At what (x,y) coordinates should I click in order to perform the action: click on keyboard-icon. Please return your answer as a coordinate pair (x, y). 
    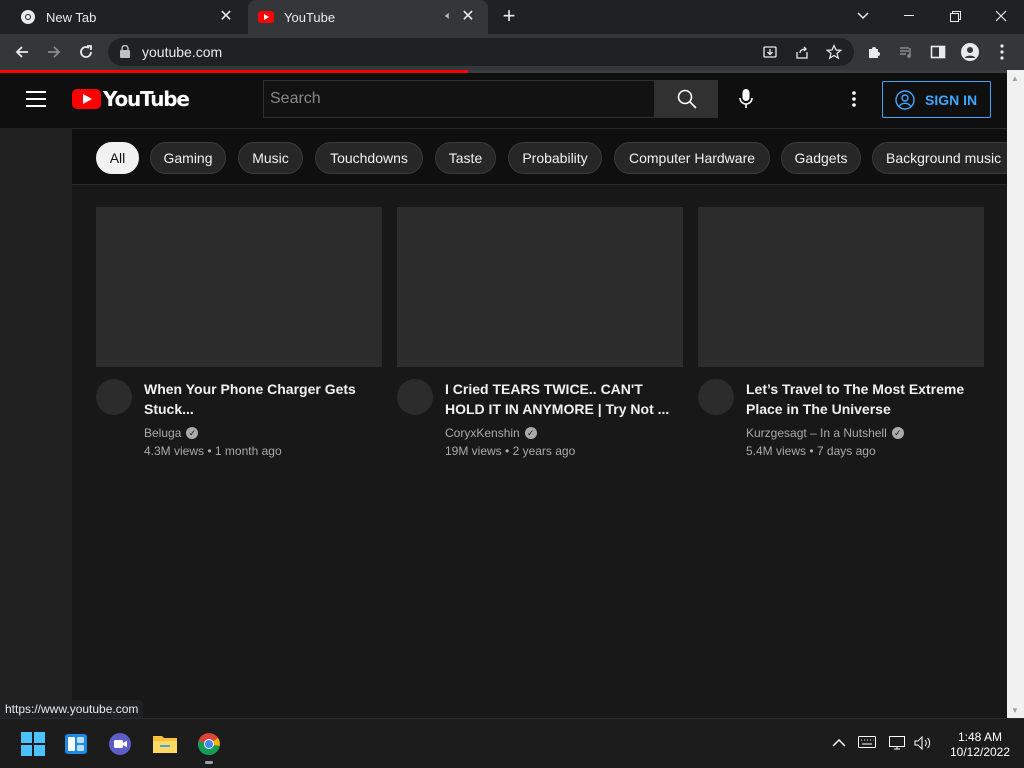
    Looking at the image, I should click on (867, 744).